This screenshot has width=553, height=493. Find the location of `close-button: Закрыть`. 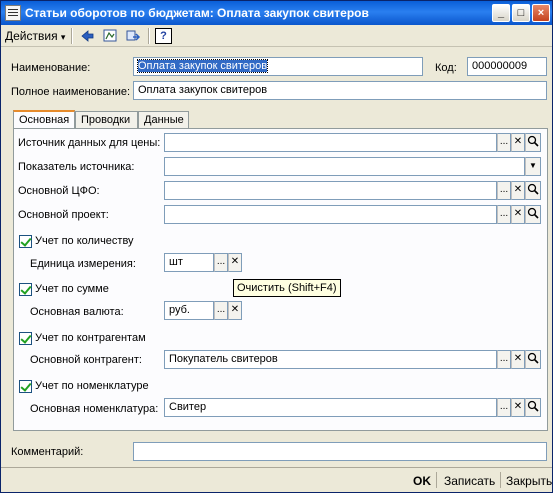

close-button: Закрыть is located at coordinates (529, 481).